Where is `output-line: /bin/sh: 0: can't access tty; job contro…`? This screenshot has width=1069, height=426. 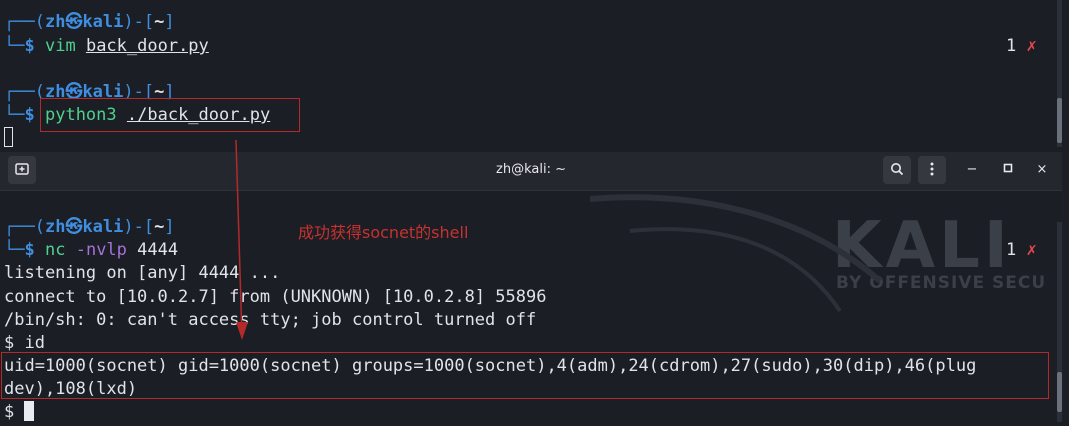 output-line: /bin/sh: 0: can't access tty; job contro… is located at coordinates (270, 320).